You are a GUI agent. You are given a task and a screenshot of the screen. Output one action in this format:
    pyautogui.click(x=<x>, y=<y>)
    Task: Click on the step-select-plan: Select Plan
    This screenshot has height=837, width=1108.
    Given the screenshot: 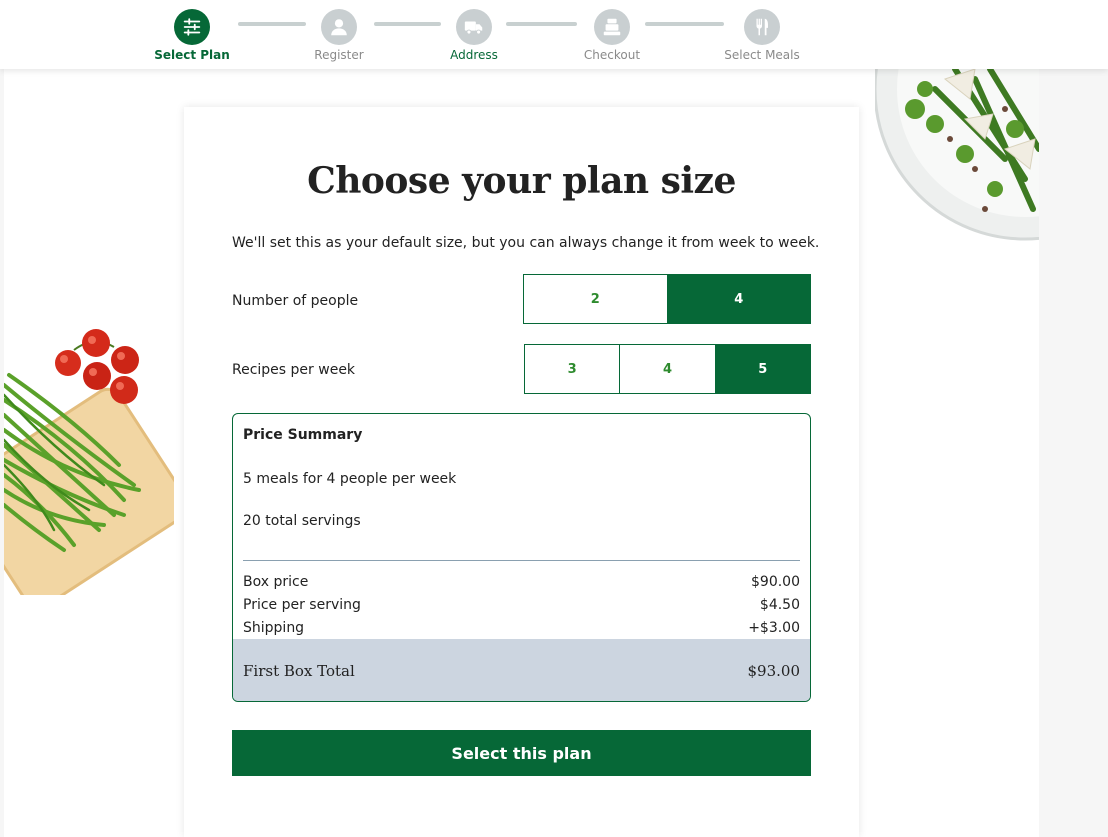 What is the action you would take?
    pyautogui.click(x=192, y=35)
    